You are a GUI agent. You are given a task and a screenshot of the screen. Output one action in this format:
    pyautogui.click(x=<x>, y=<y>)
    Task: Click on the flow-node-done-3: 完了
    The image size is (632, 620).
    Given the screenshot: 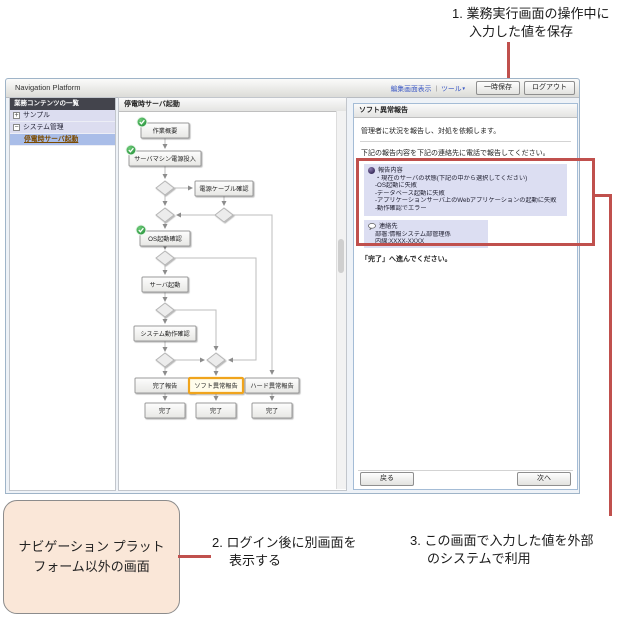 What is the action you would take?
    pyautogui.click(x=272, y=410)
    